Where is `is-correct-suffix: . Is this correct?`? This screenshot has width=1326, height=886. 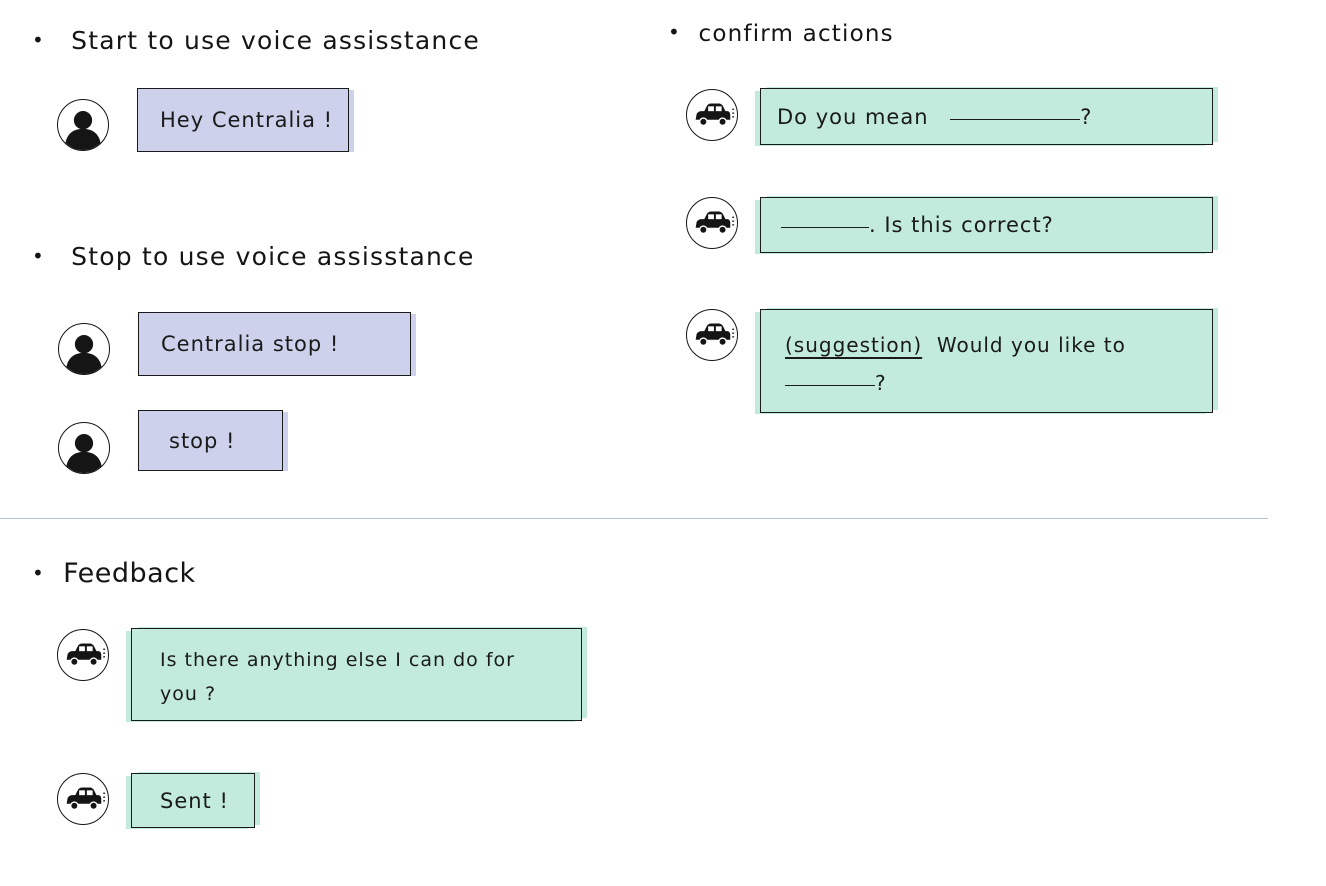
is-correct-suffix: . Is this correct? is located at coordinates (961, 225).